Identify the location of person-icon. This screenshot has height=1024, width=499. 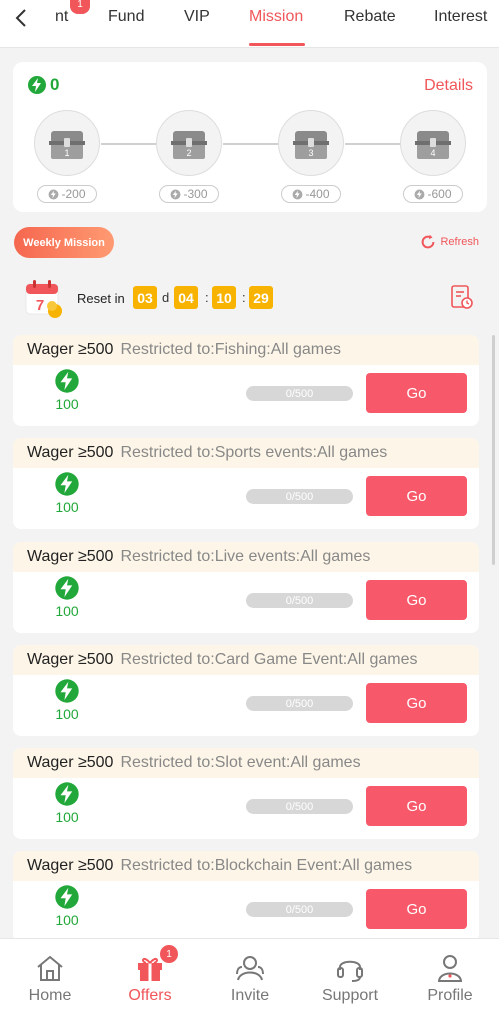
(450, 968).